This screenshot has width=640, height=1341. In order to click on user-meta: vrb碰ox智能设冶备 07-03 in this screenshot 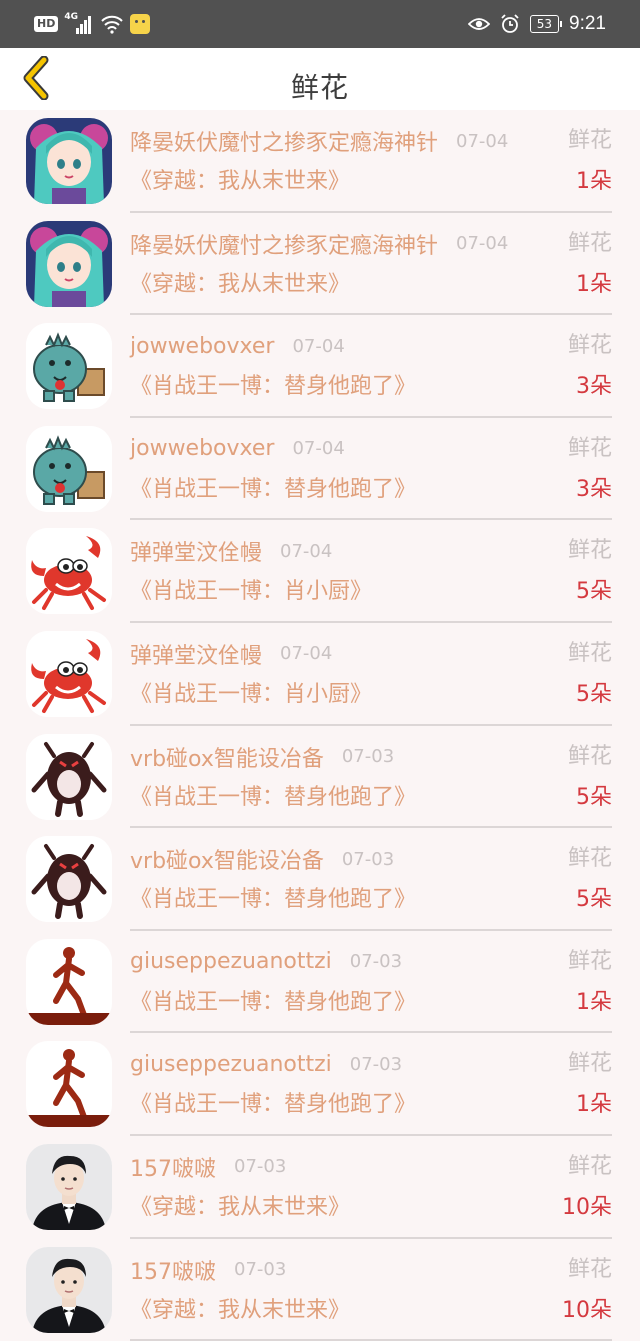, I will do `click(262, 859)`.